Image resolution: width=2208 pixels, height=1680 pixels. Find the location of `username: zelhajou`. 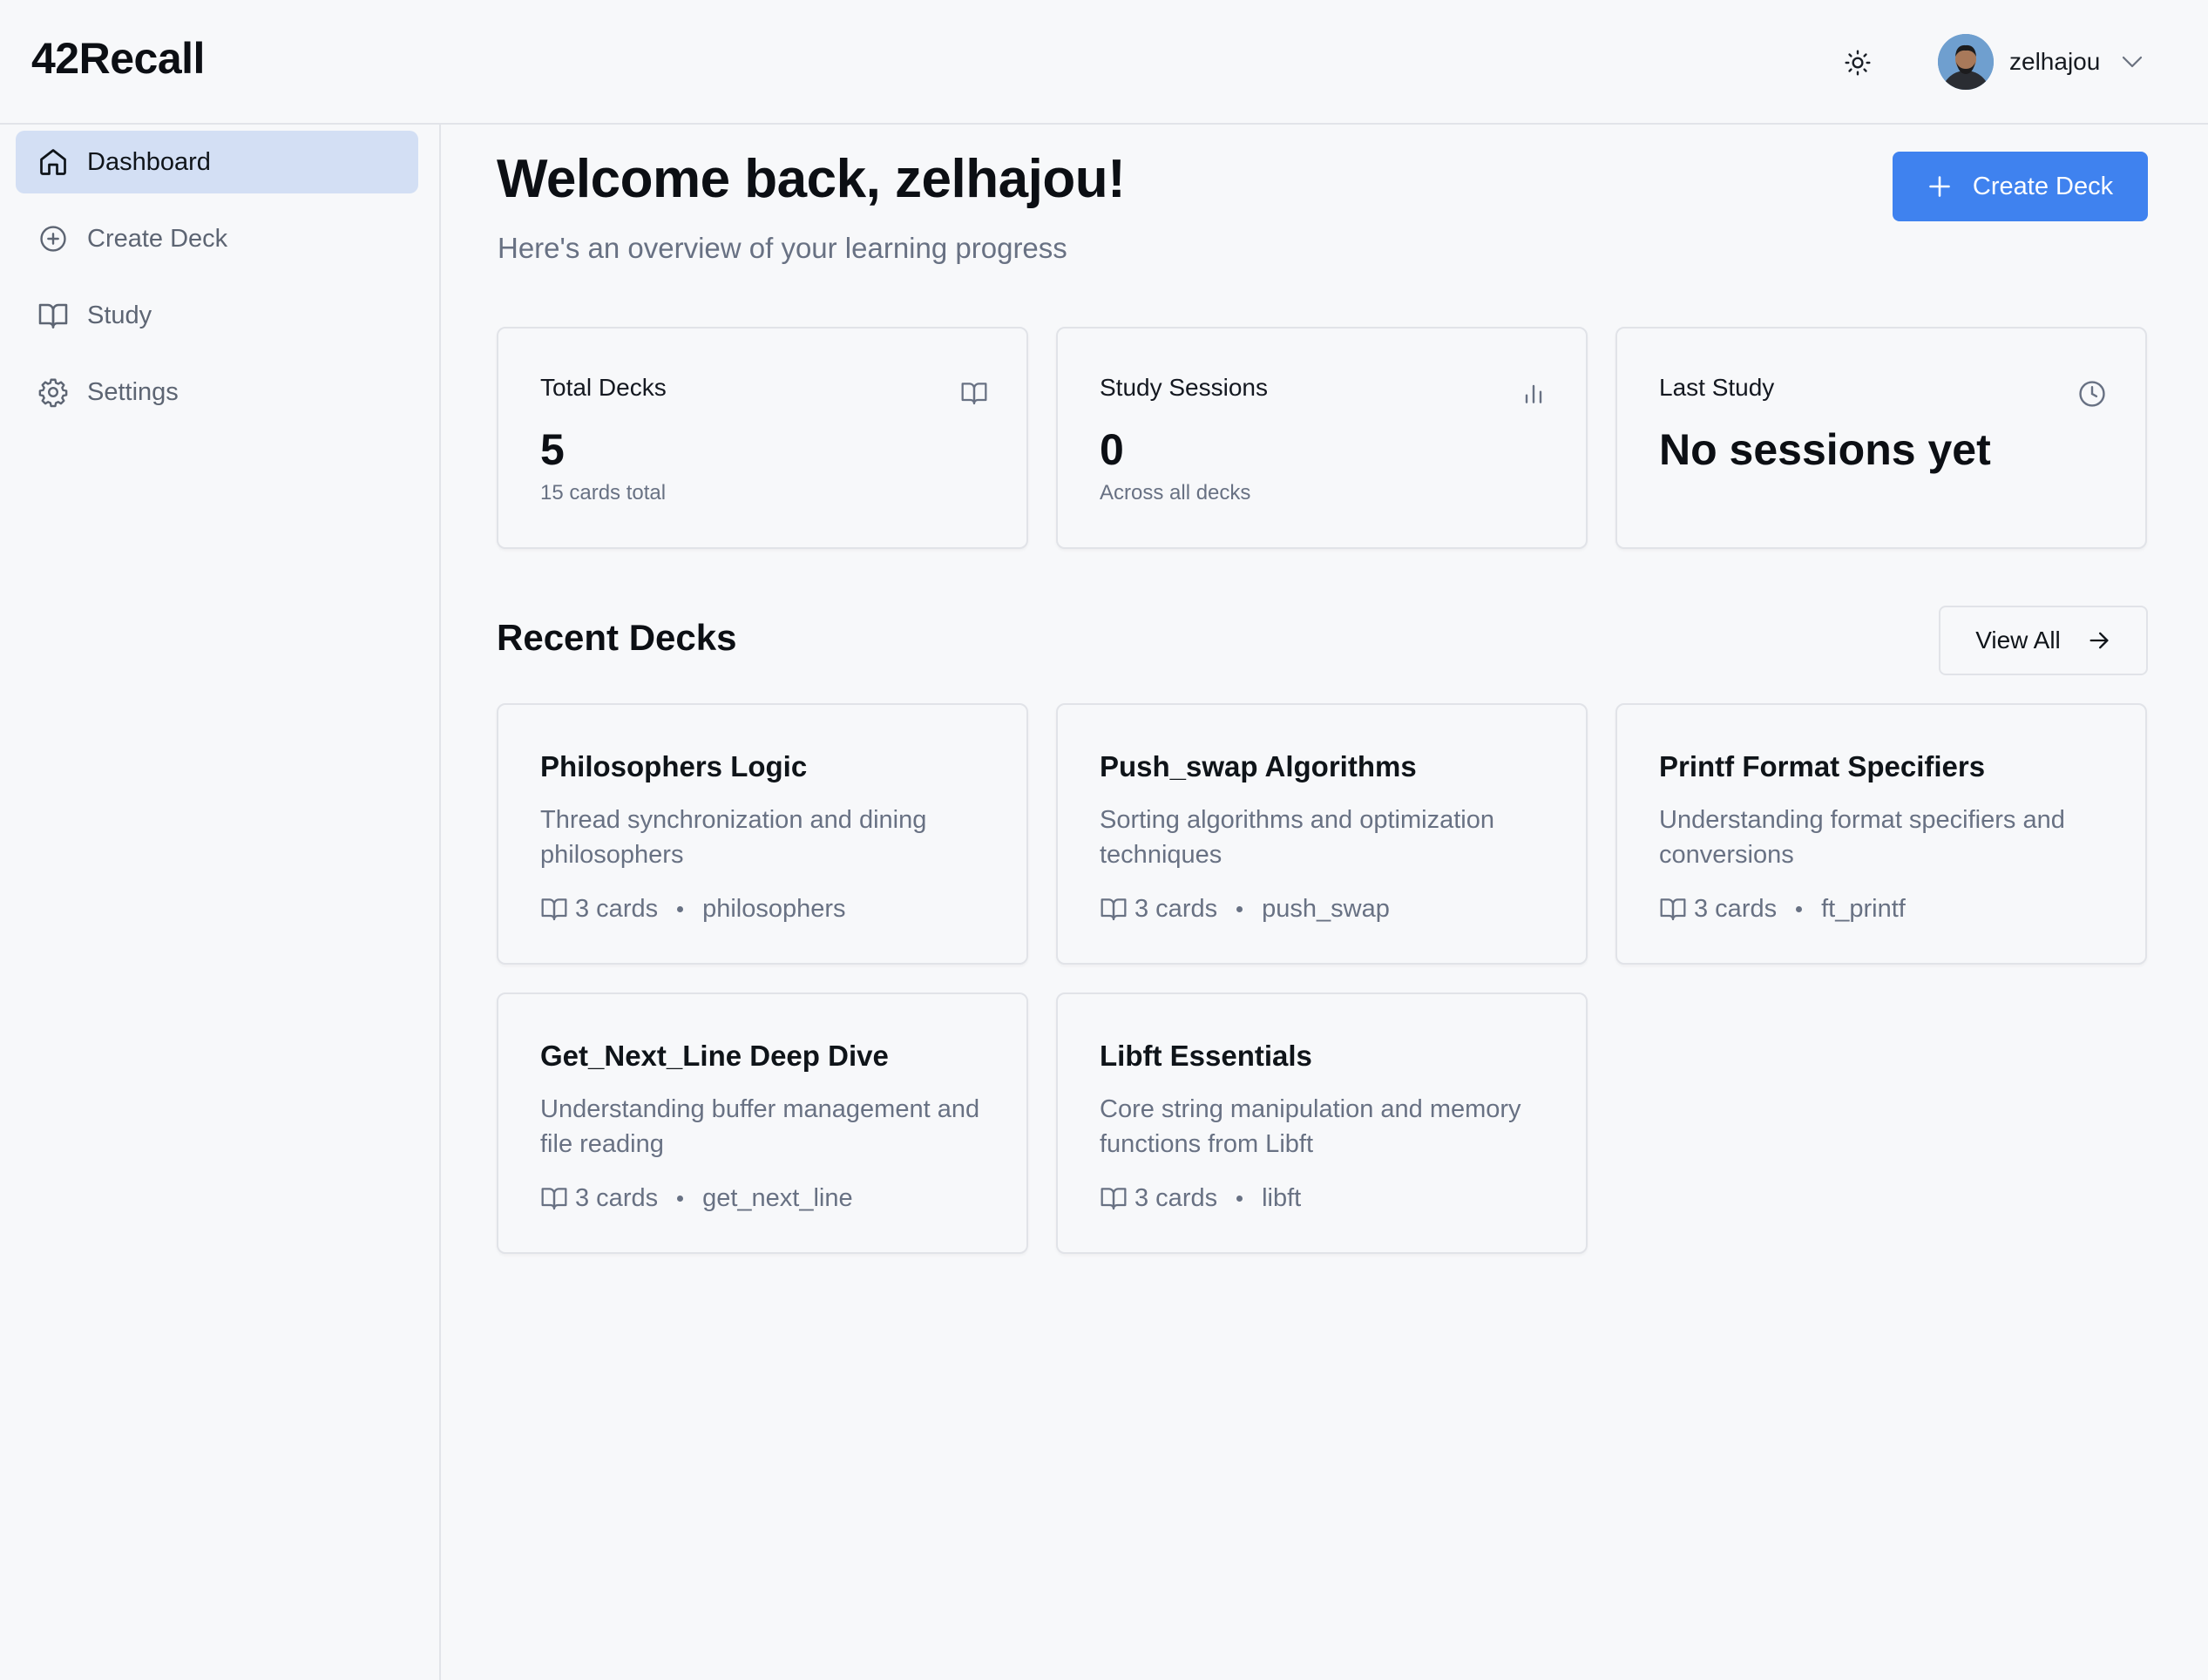

username: zelhajou is located at coordinates (2055, 61).